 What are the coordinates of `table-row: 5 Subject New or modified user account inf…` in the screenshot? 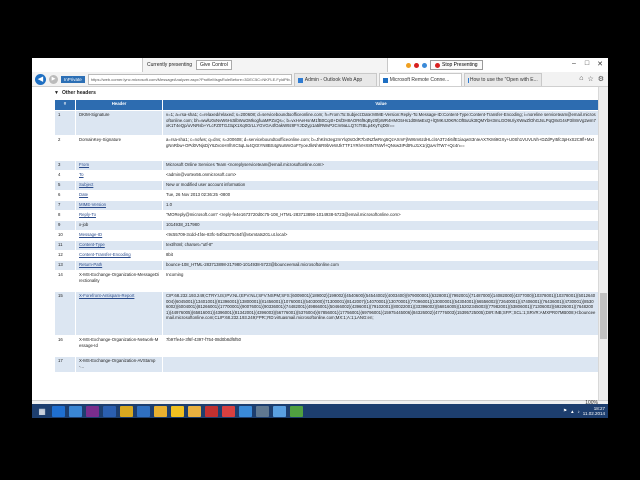 It's located at (326, 185).